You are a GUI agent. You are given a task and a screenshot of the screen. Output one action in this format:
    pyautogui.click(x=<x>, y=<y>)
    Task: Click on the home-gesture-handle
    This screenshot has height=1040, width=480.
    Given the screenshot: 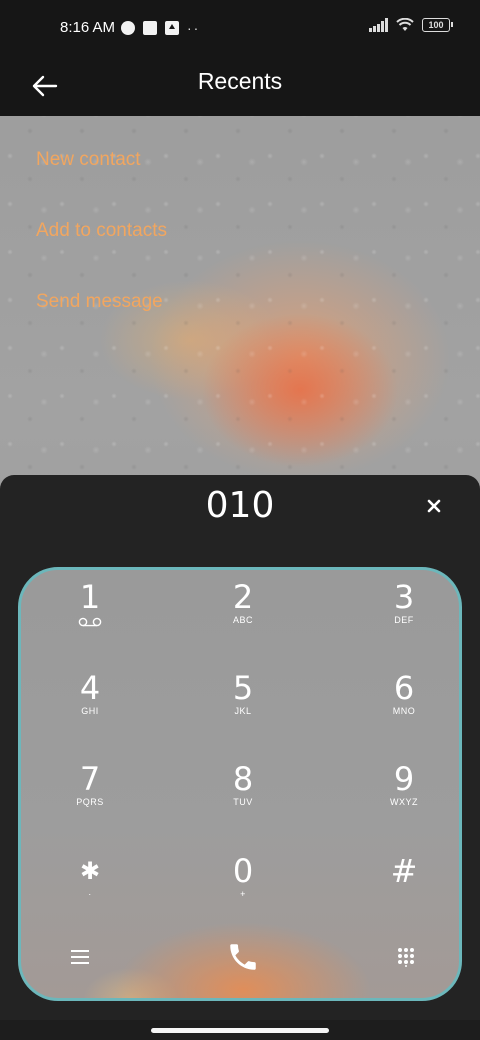 What is the action you would take?
    pyautogui.click(x=240, y=1030)
    